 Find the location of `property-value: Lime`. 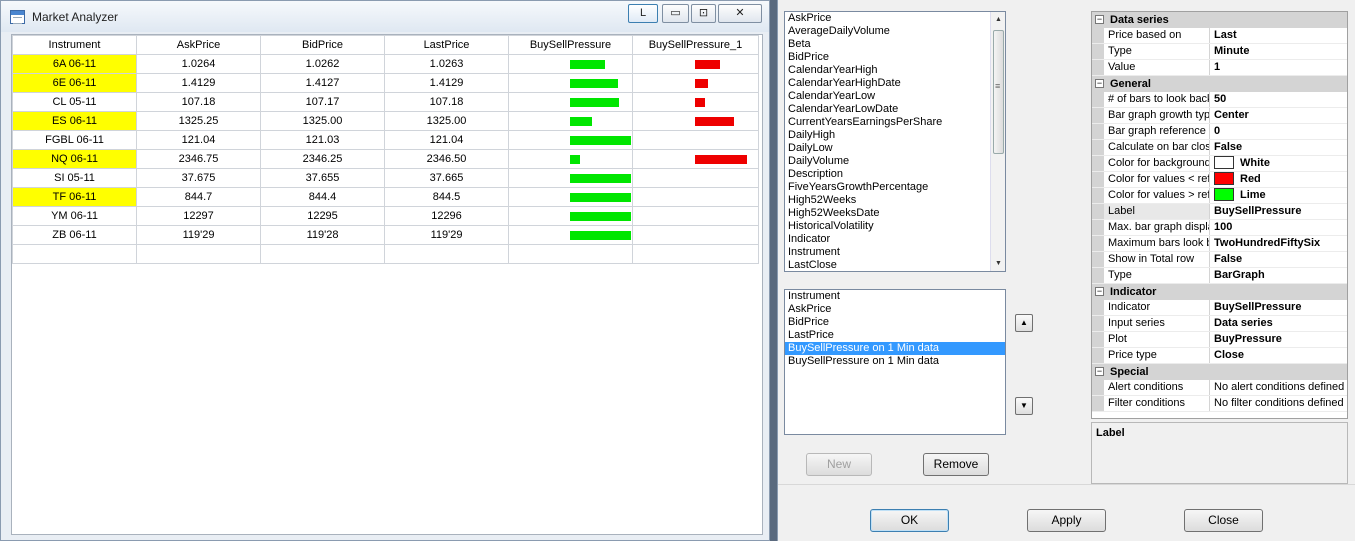

property-value: Lime is located at coordinates (1278, 195).